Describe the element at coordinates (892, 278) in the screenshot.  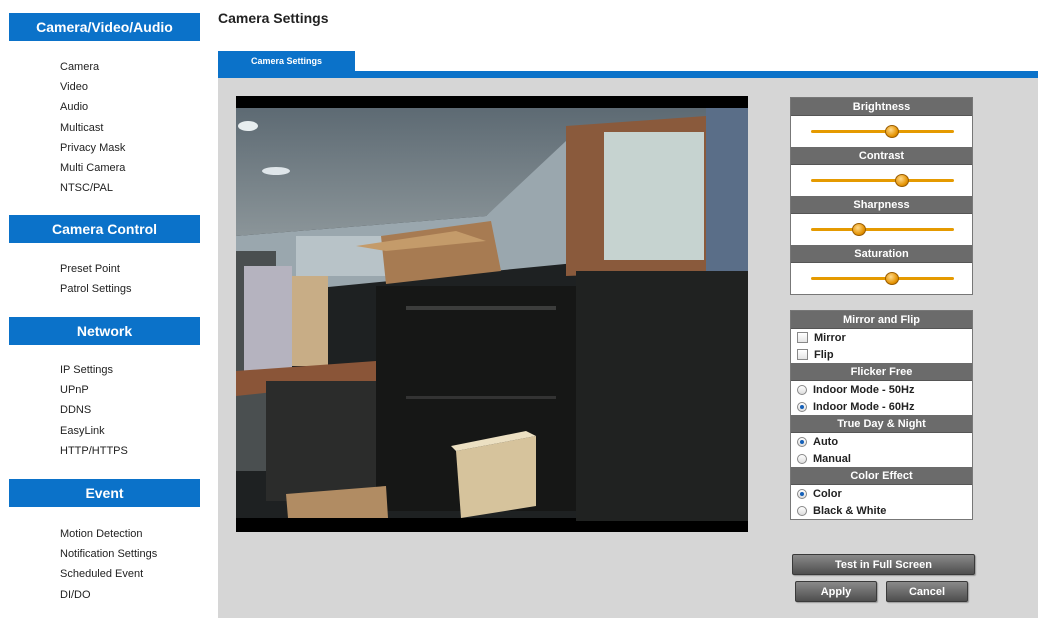
I see `saturation-slider-knob` at that location.